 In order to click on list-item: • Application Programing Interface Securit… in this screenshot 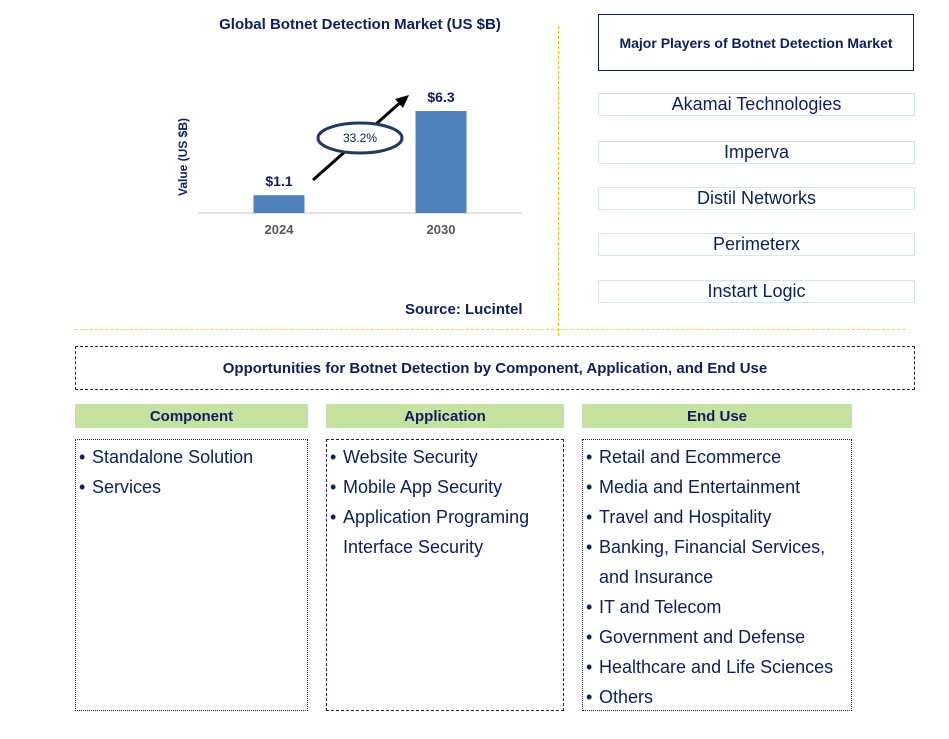, I will do `click(446, 532)`.